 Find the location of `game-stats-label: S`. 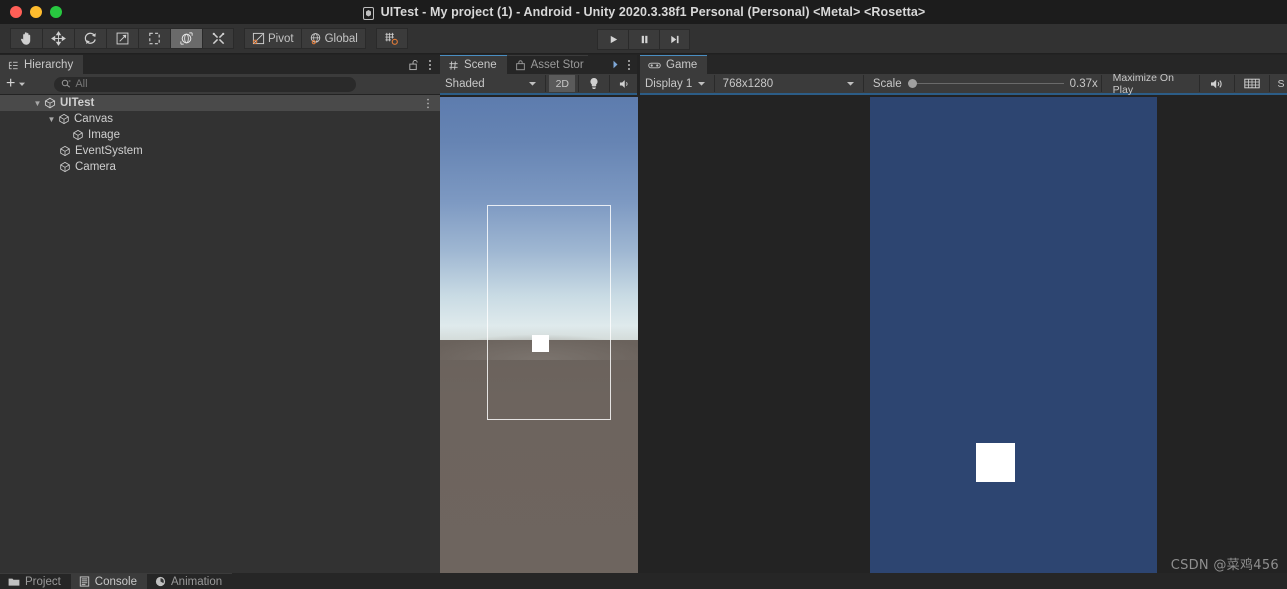

game-stats-label: S is located at coordinates (1281, 83).